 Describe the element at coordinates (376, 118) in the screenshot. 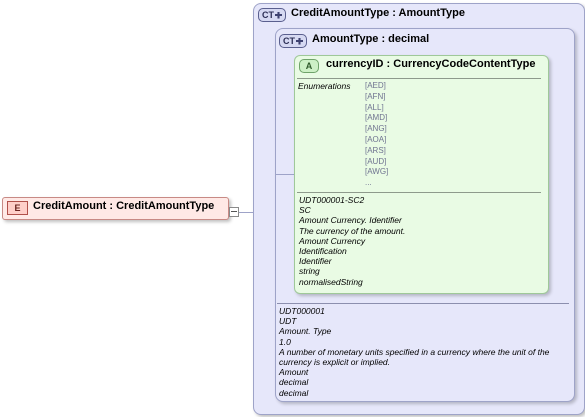

I see `enumeration-value: [AMD]` at that location.